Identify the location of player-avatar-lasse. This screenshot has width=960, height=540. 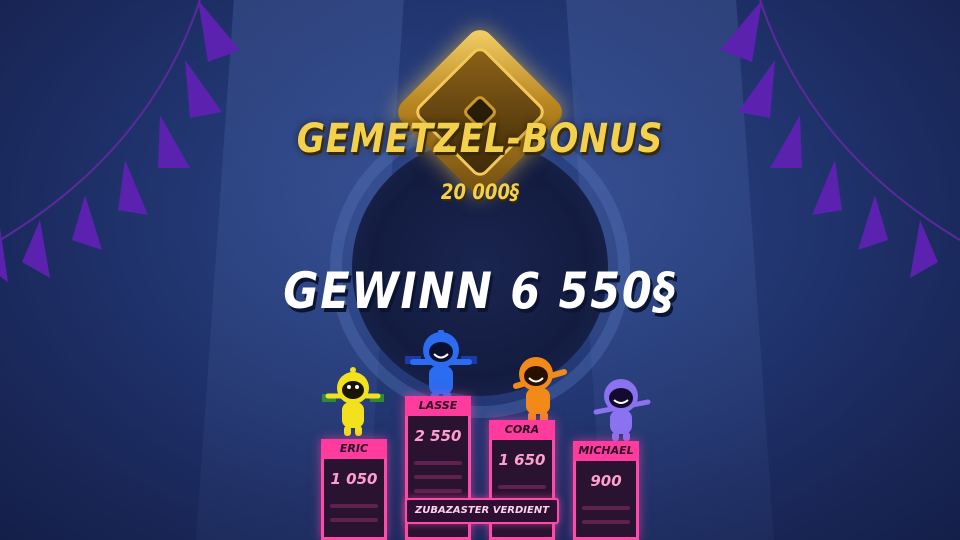
(441, 367).